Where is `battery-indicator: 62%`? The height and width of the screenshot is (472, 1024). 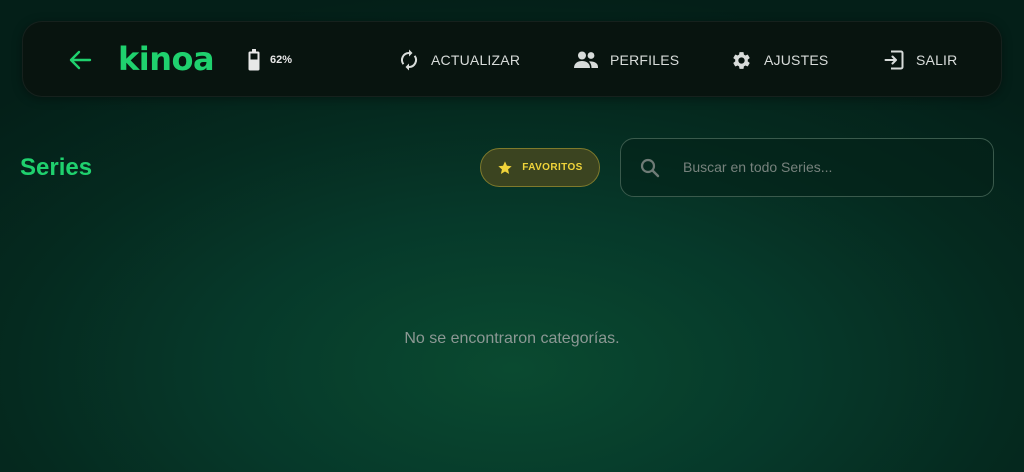
battery-indicator: 62% is located at coordinates (270, 60).